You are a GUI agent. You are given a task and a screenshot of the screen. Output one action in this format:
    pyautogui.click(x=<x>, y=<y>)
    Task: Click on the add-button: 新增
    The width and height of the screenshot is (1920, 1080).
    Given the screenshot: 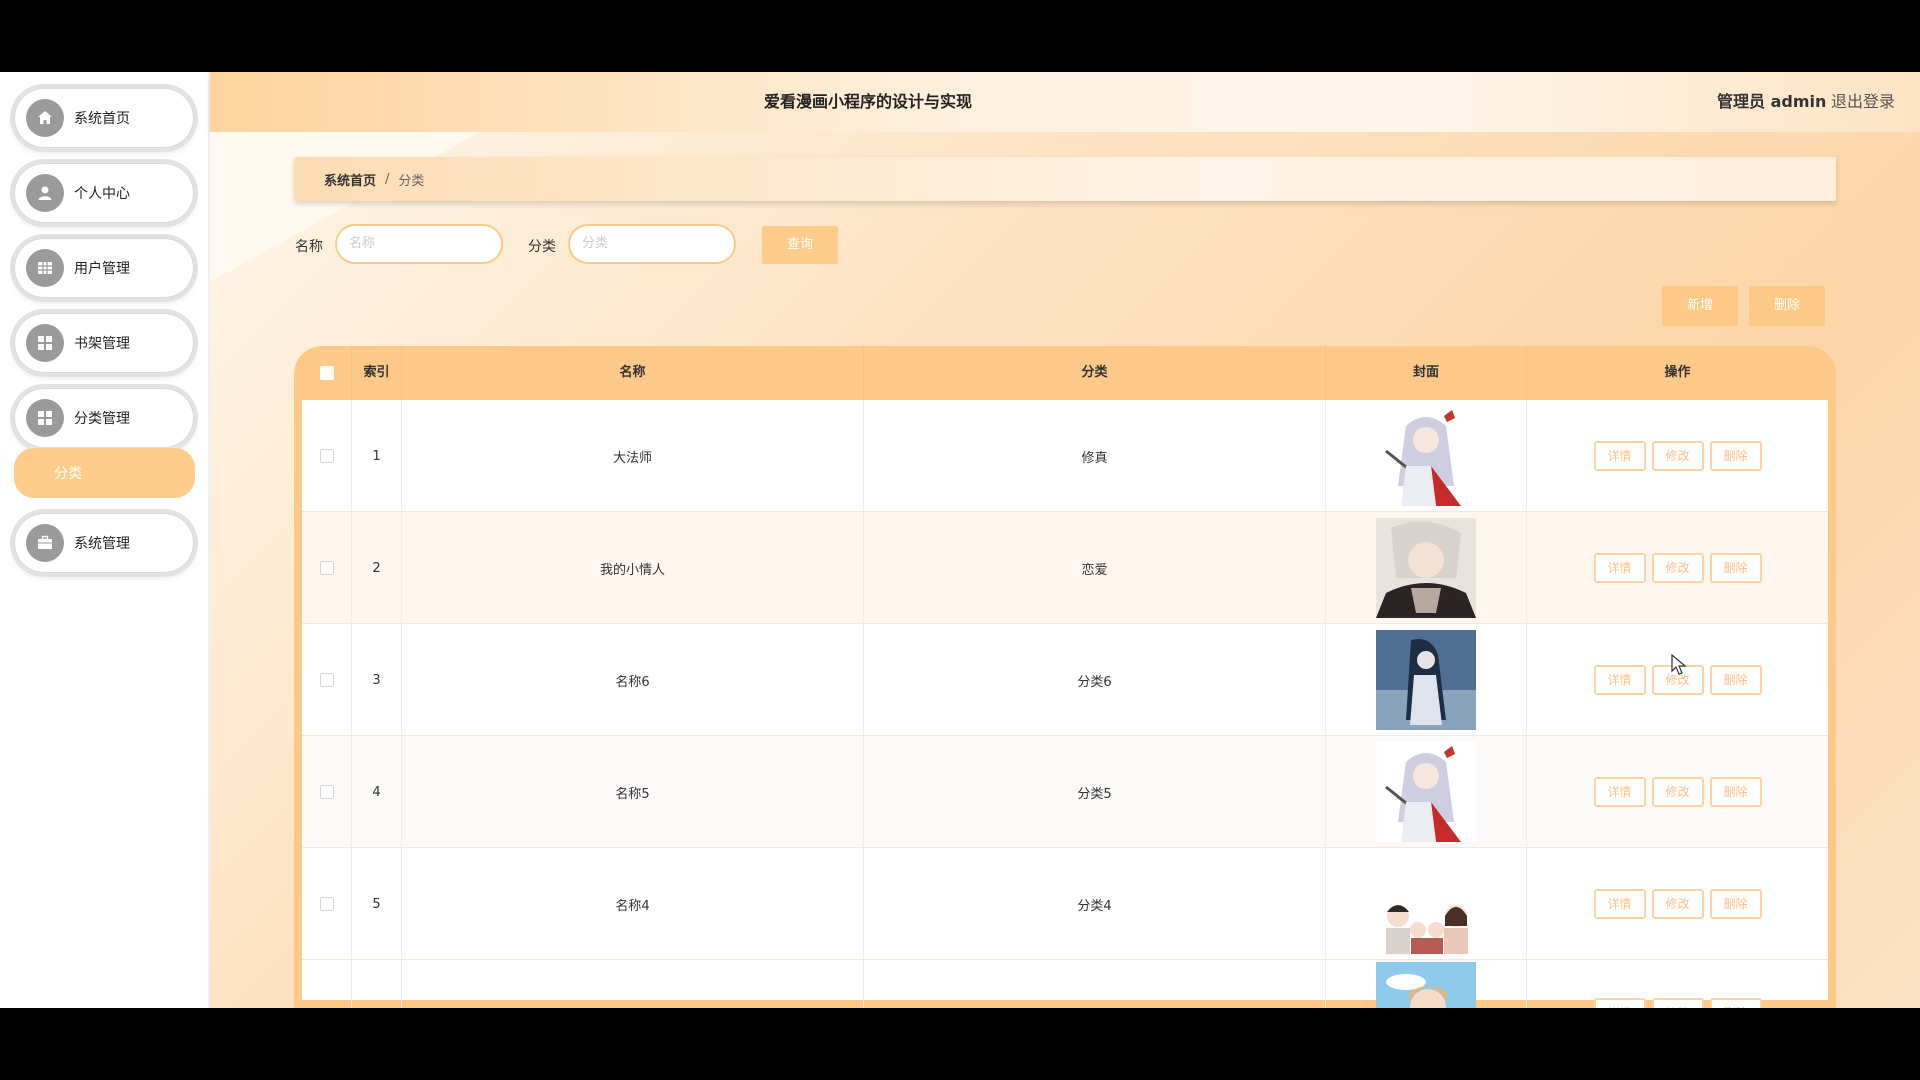 What is the action you would take?
    pyautogui.click(x=1700, y=306)
    